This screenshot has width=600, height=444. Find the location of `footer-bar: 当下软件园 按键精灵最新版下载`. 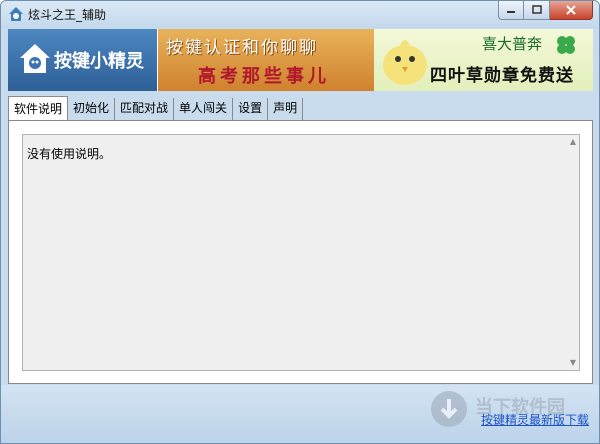

footer-bar: 当下软件园 按键精灵最新版下载 is located at coordinates (300, 414).